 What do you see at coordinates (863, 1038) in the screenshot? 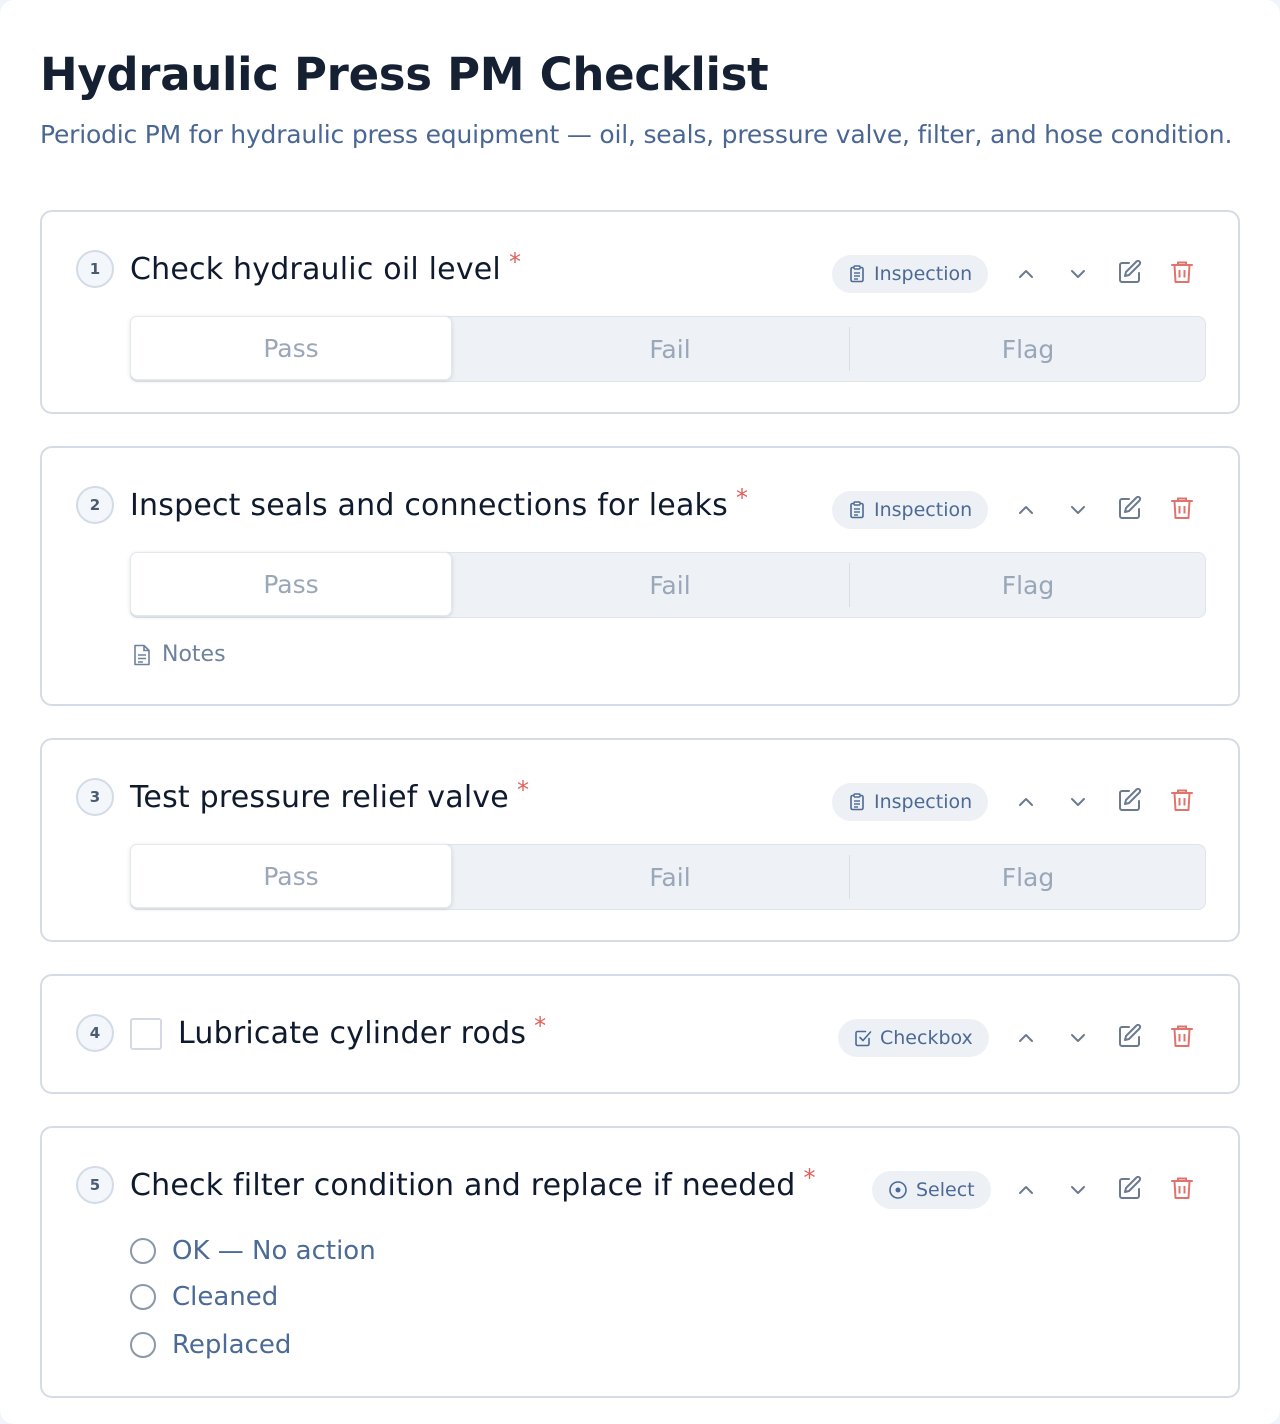
I see `checkbox-icon` at bounding box center [863, 1038].